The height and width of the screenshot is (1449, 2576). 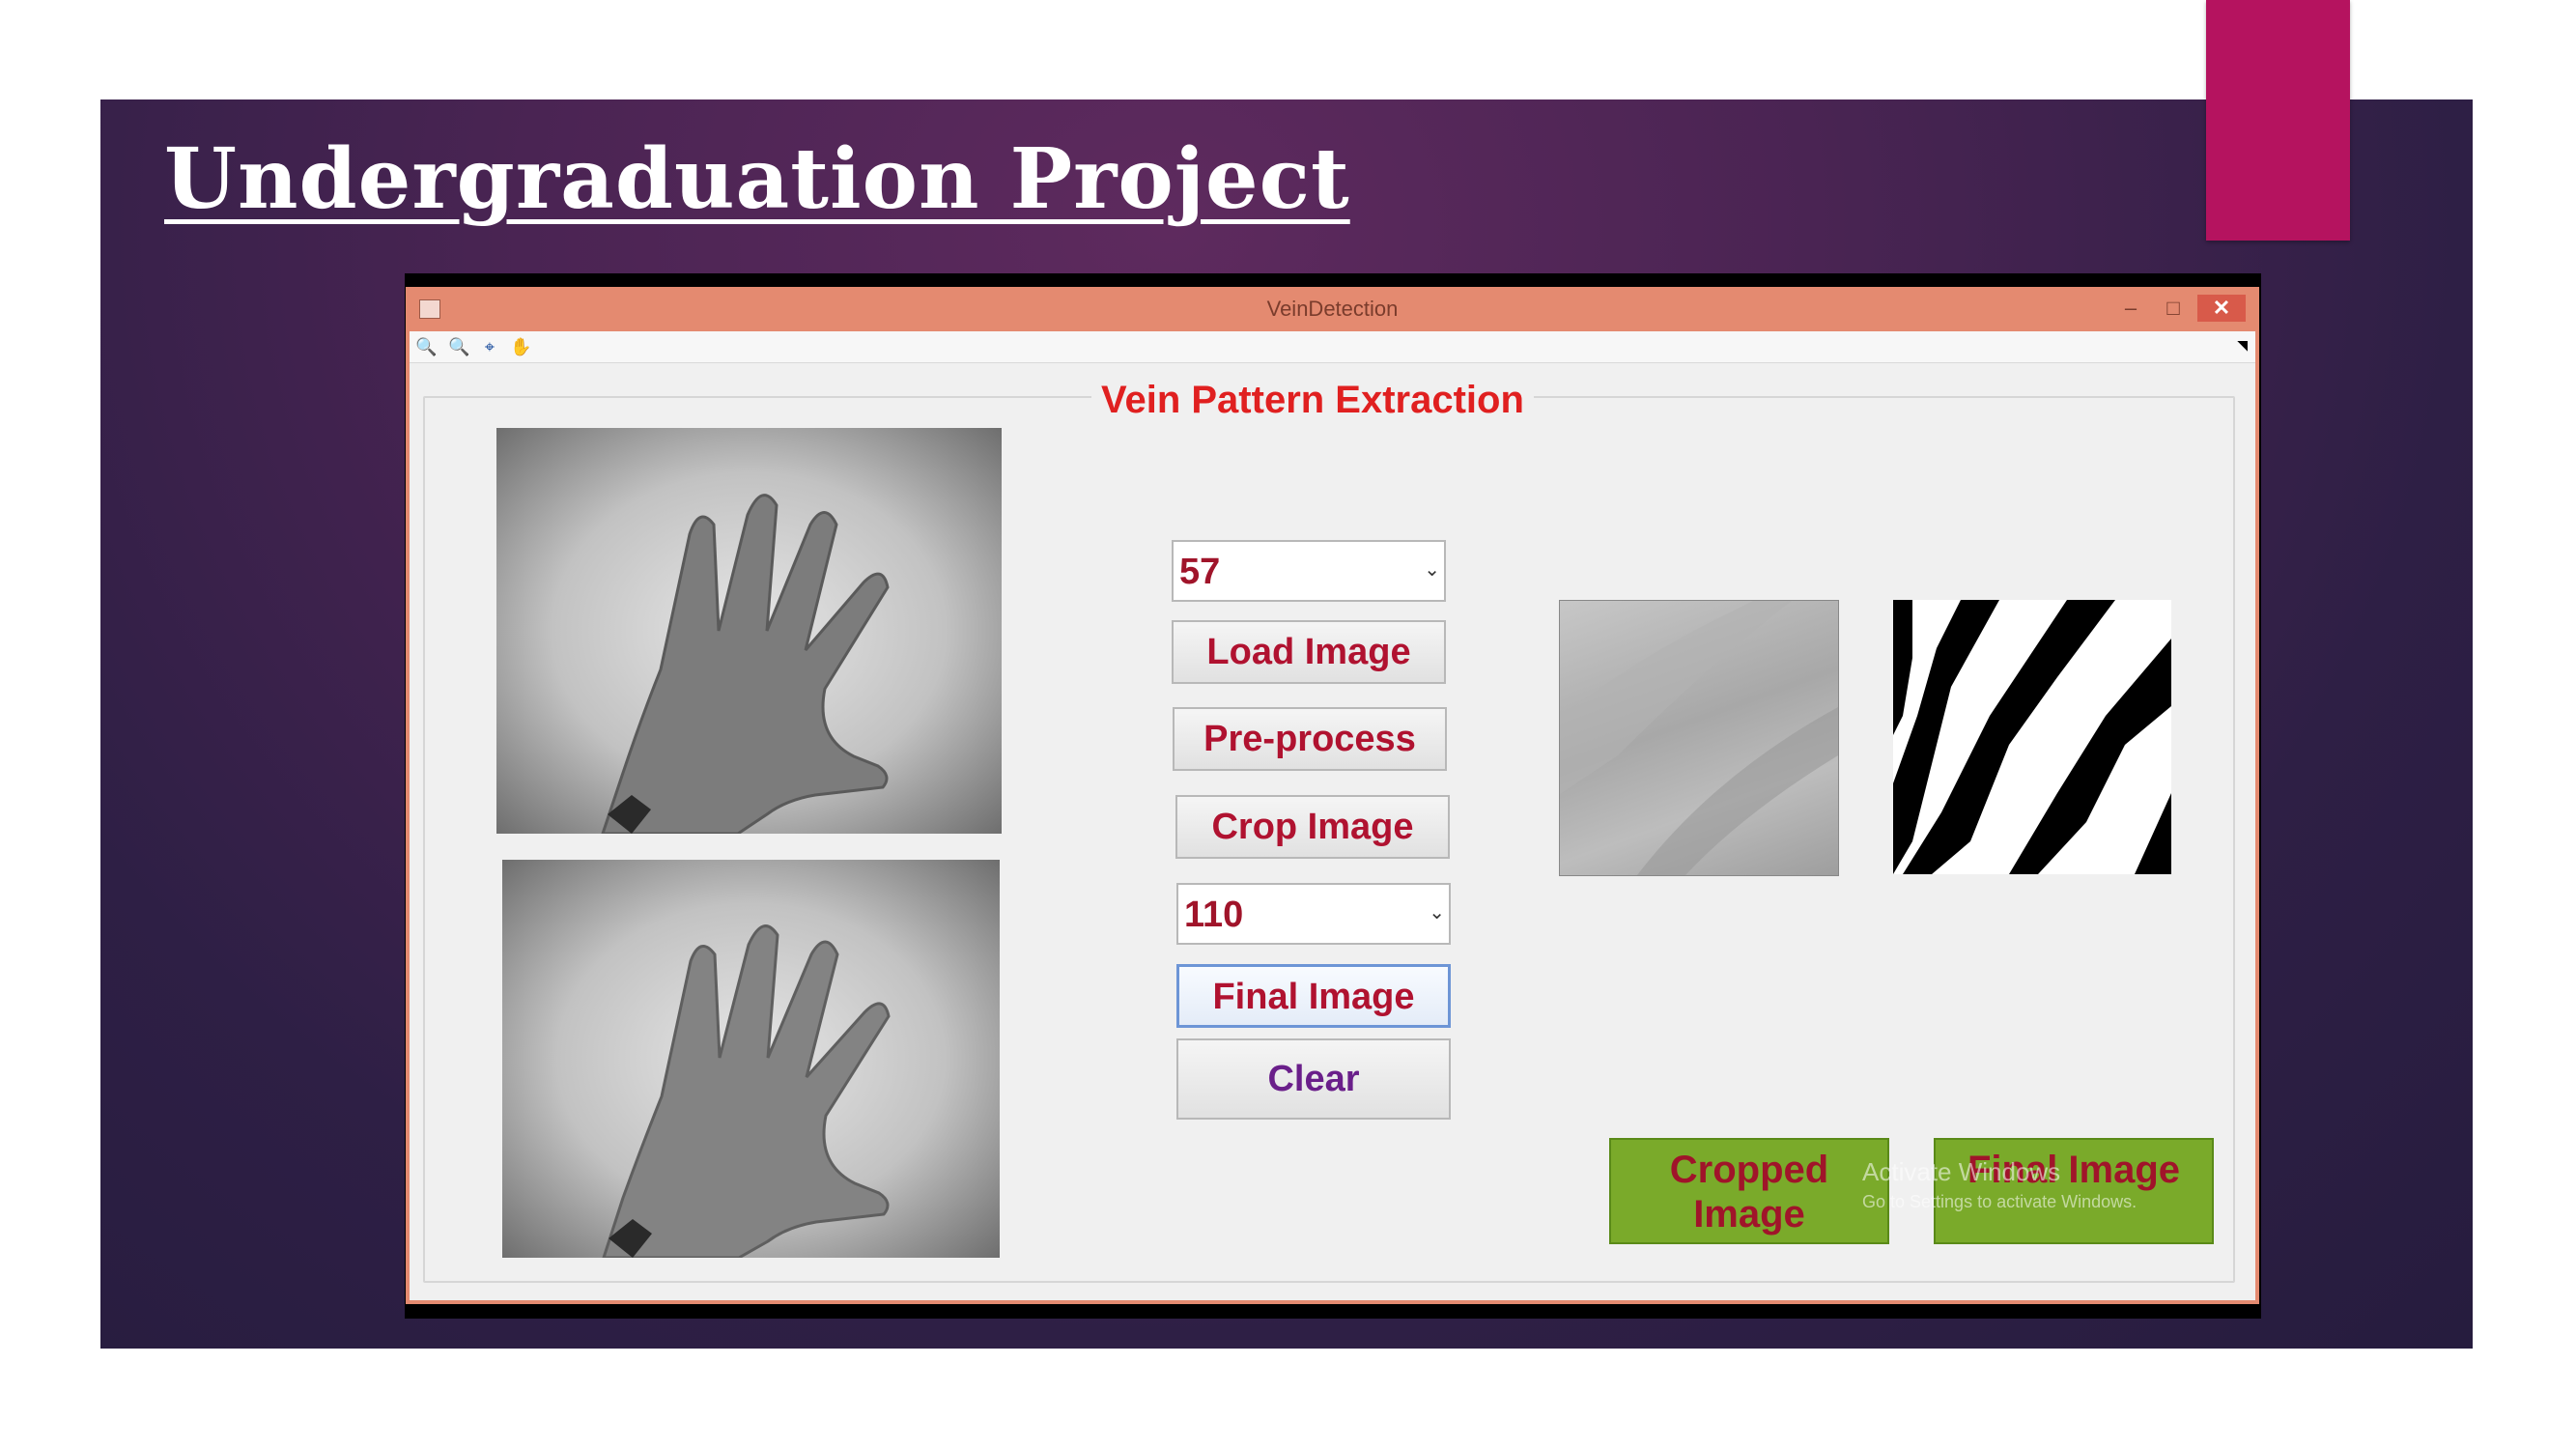 I want to click on close-button: ✕, so click(x=2221, y=308).